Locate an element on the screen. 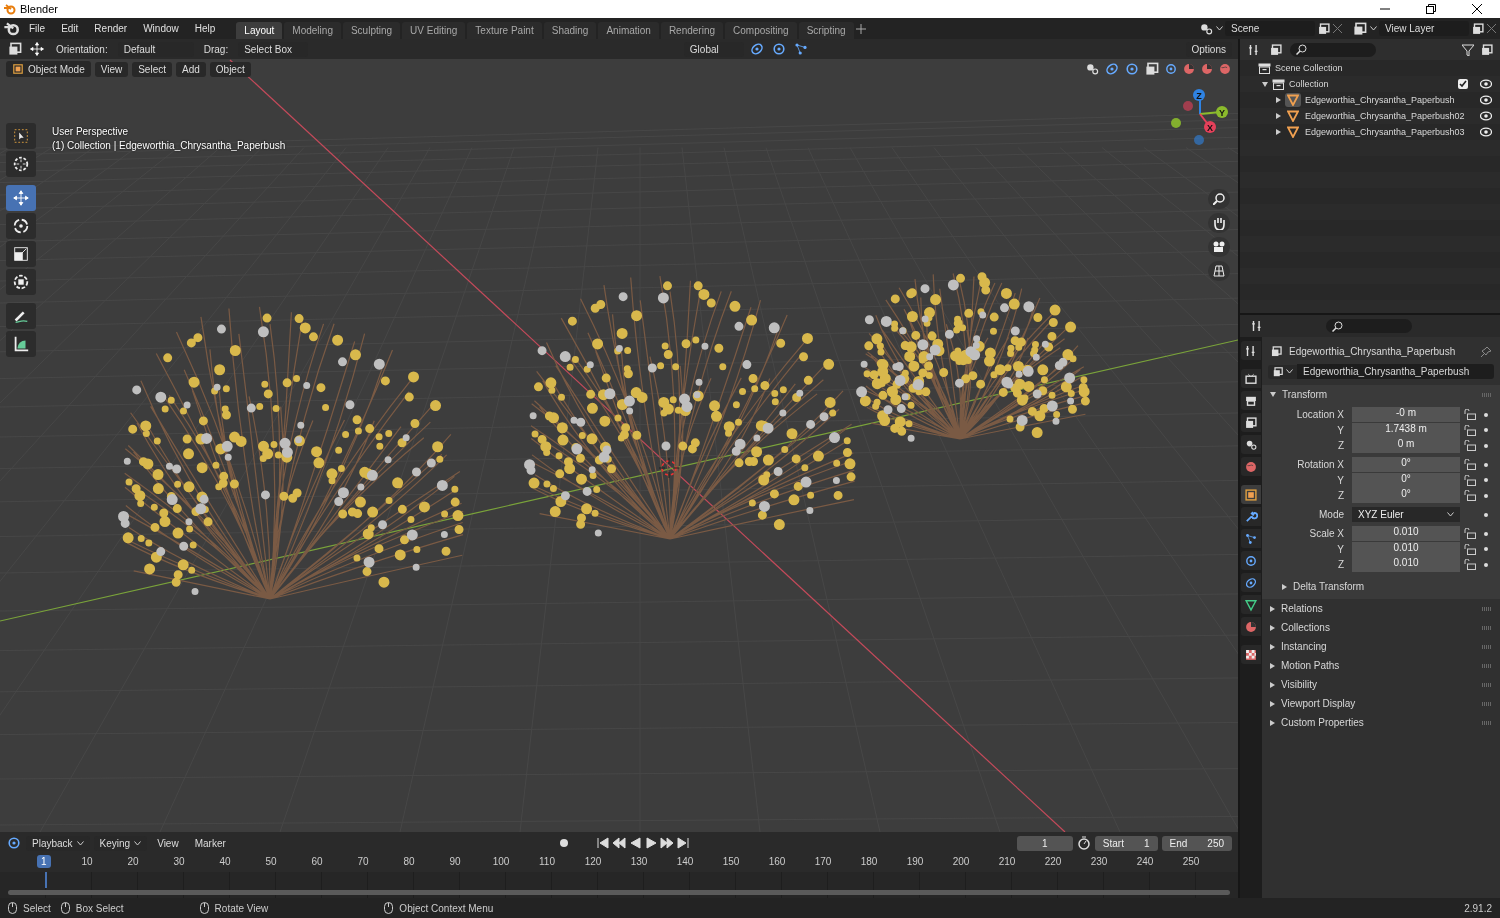 The width and height of the screenshot is (1500, 918). pin-icon is located at coordinates (1486, 351).